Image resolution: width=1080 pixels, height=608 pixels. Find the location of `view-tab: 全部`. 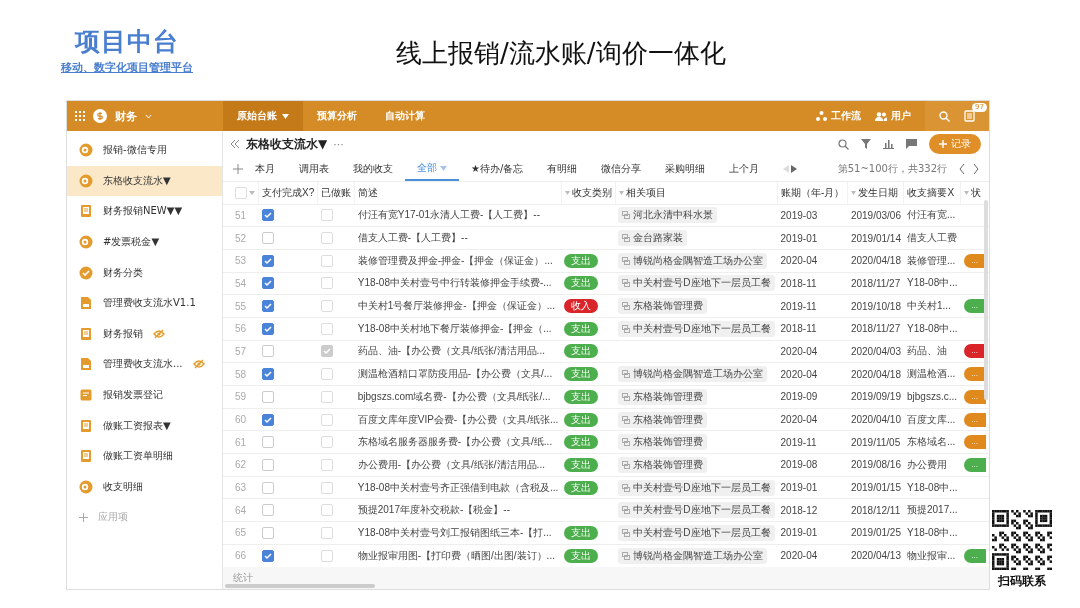

view-tab: 全部 is located at coordinates (432, 169).